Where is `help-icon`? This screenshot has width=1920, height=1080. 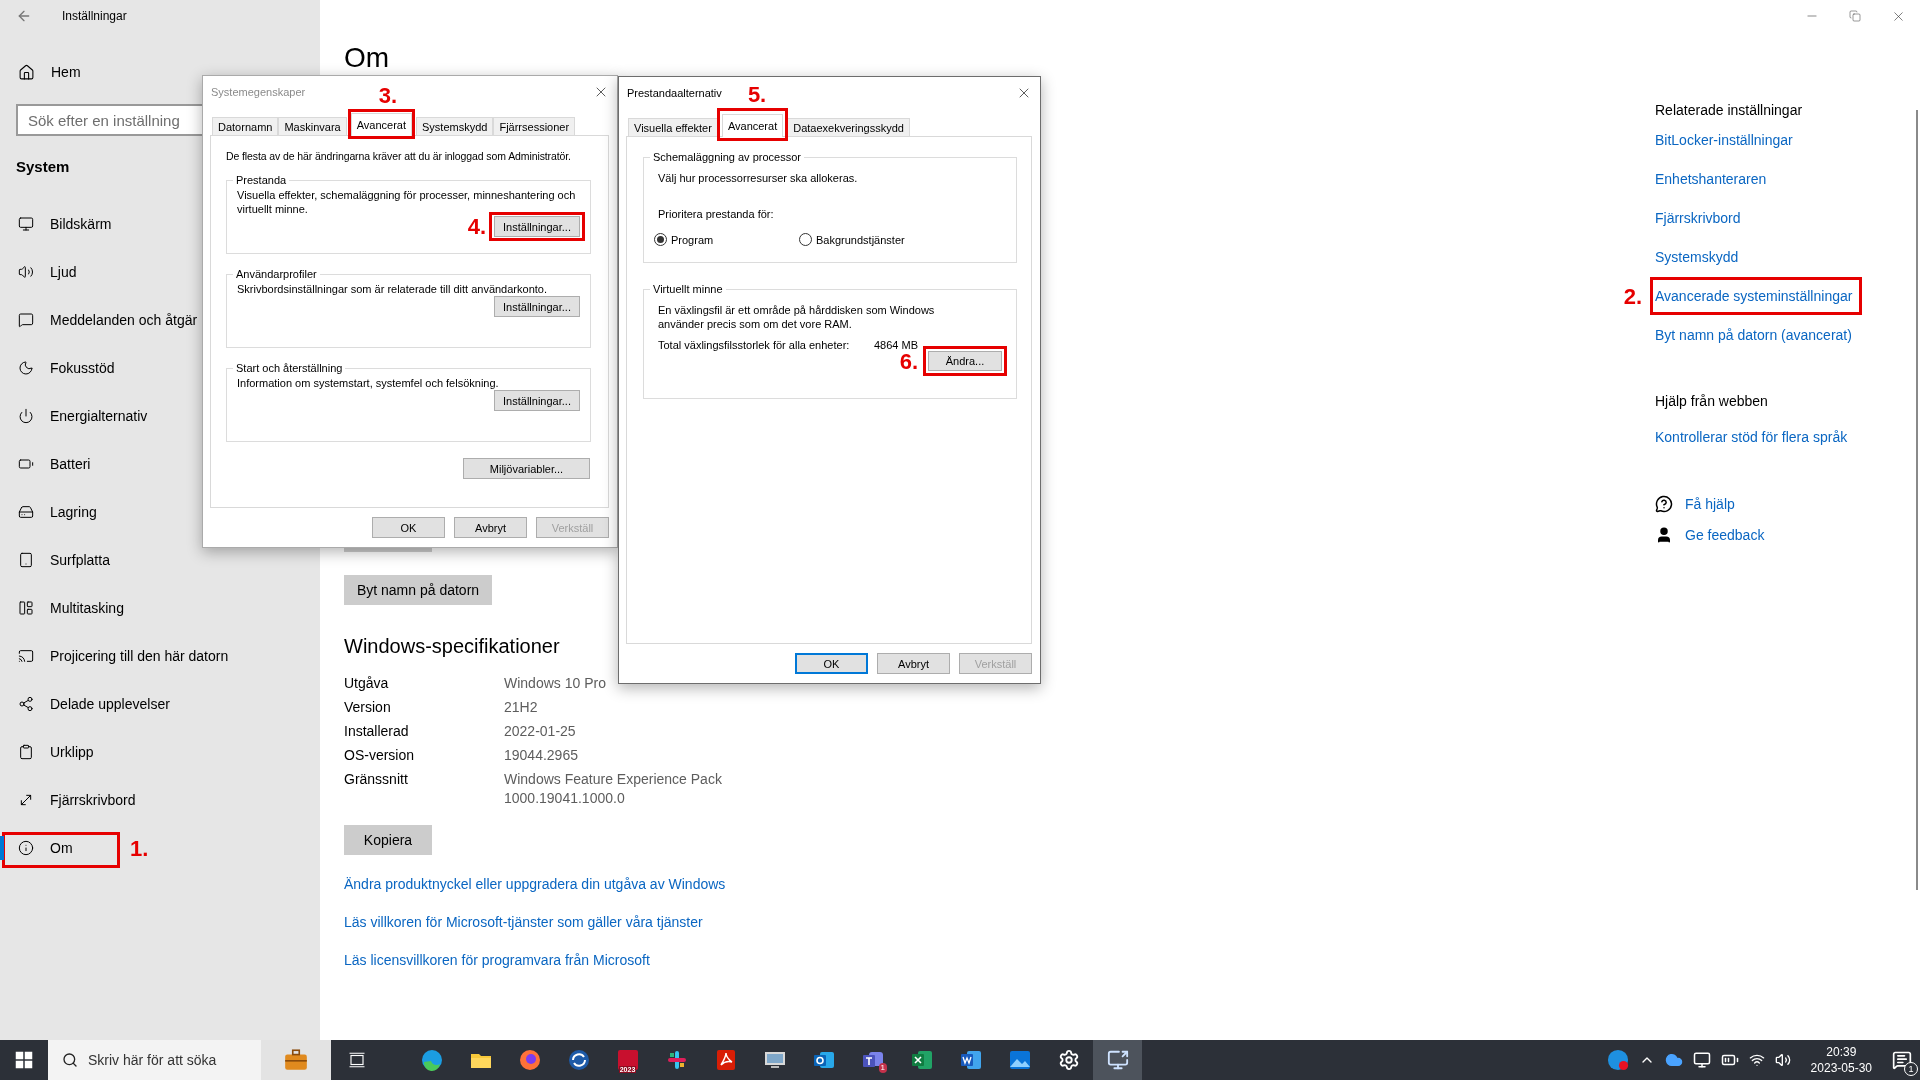 help-icon is located at coordinates (1617, 1060).